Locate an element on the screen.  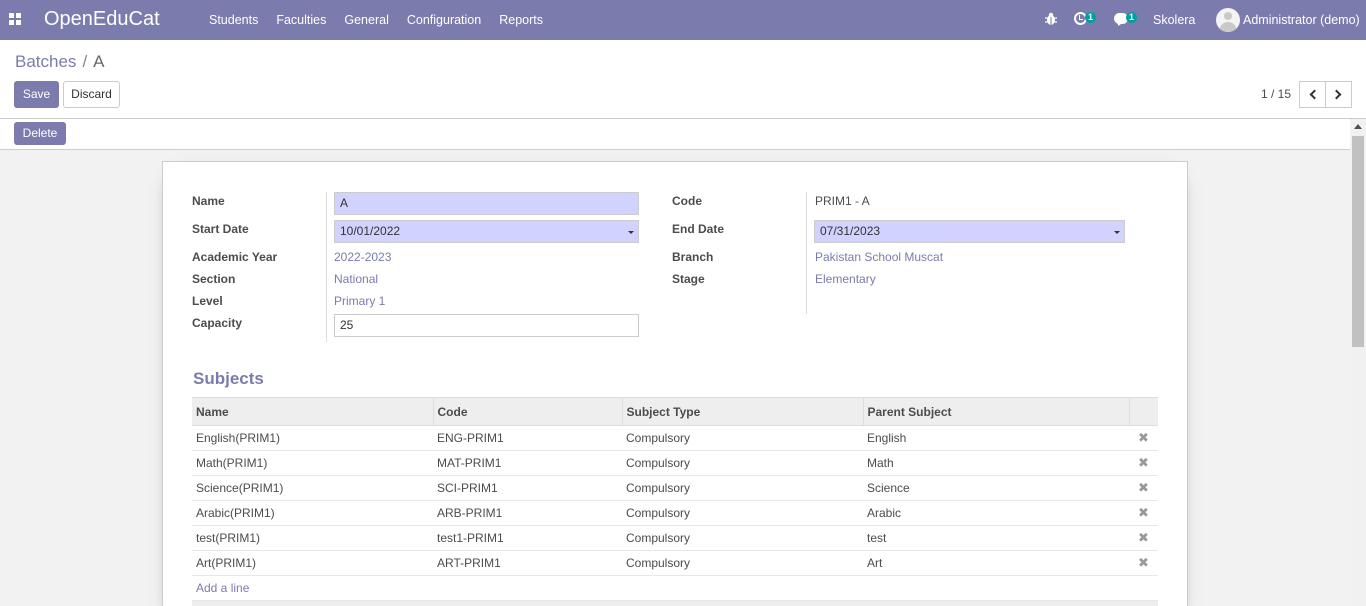
subject-name-cell: Science(PRIM1) is located at coordinates (312, 488).